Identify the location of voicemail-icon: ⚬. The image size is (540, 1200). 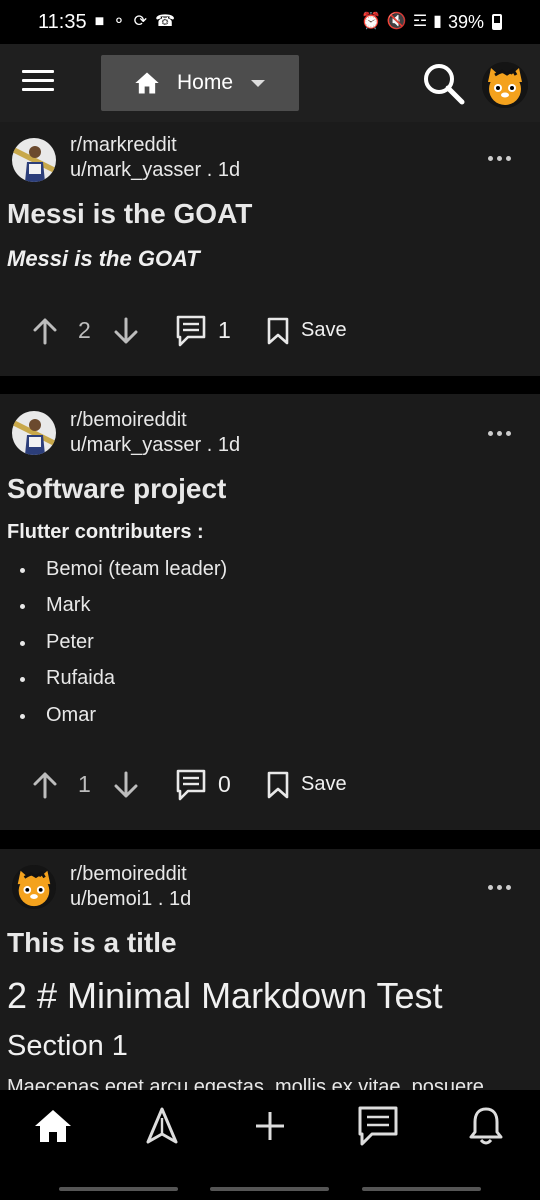
(119, 21).